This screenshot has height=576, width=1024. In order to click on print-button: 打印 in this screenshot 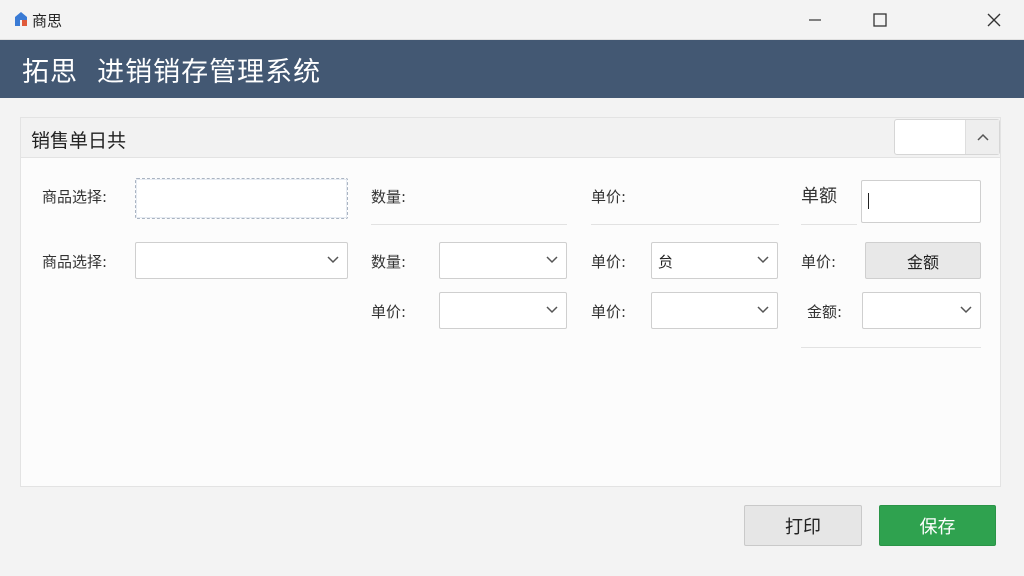, I will do `click(803, 525)`.